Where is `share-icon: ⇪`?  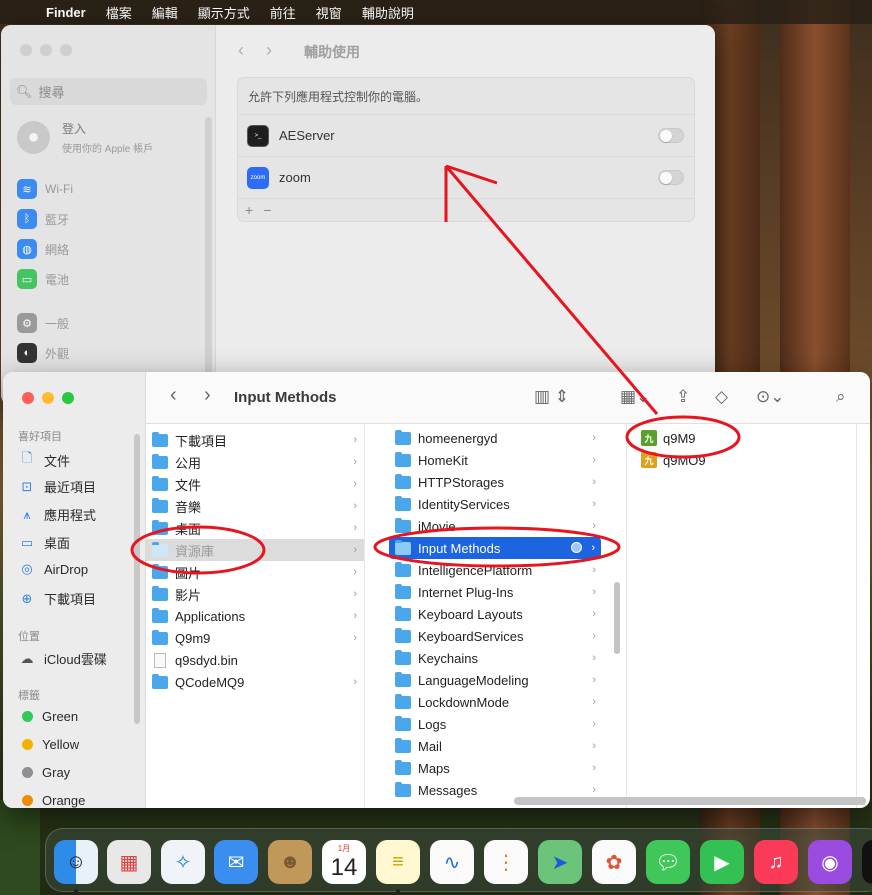
share-icon: ⇪ is located at coordinates (683, 397).